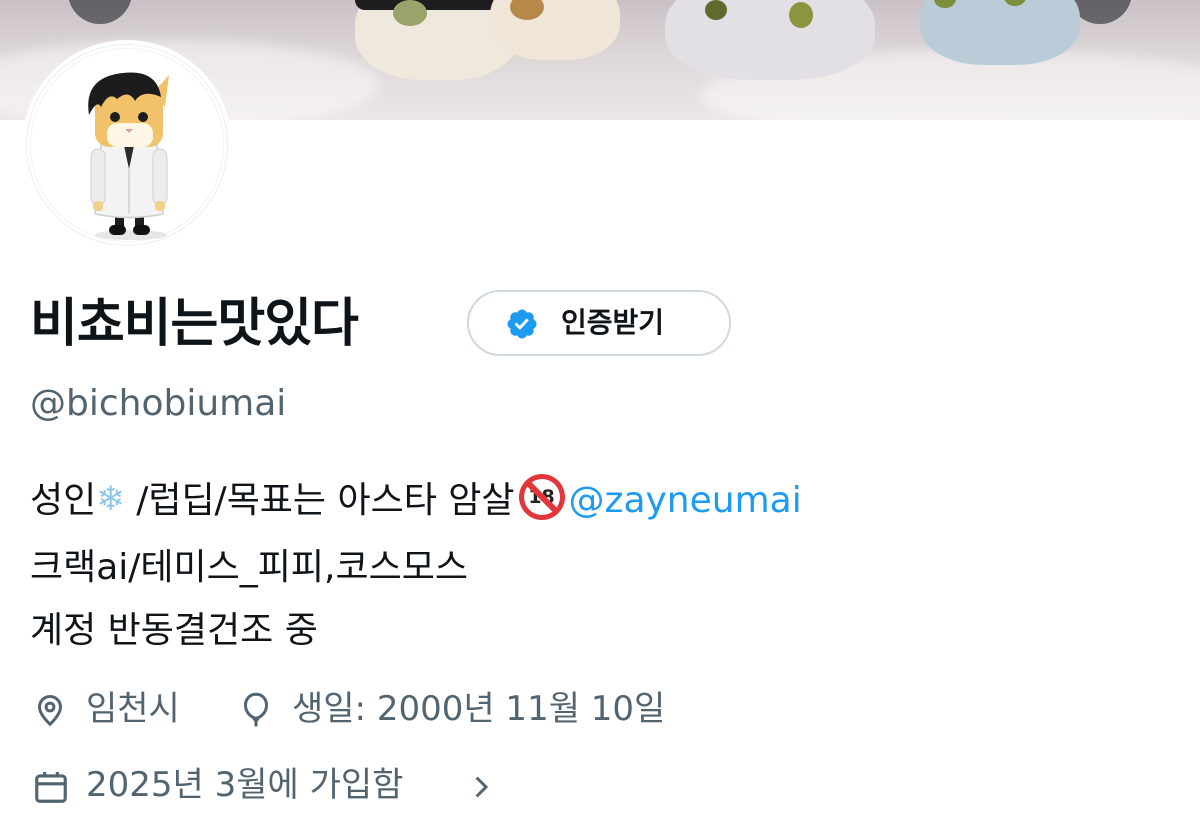 This screenshot has height=828, width=1200. What do you see at coordinates (482, 787) in the screenshot?
I see `chevron-right-icon` at bounding box center [482, 787].